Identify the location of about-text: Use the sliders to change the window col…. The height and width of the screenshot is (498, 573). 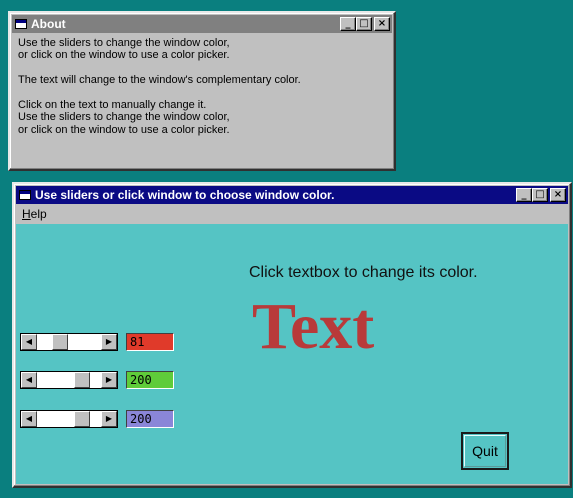
(203, 86).